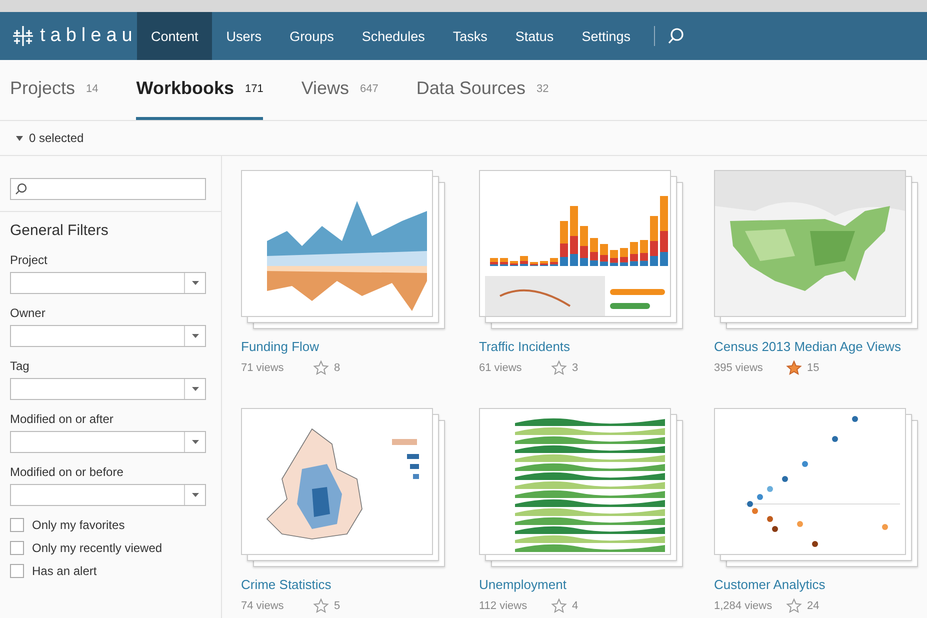 The image size is (927, 618). Describe the element at coordinates (280, 346) in the screenshot. I see `workbook-title-link: Funding Flow` at that location.